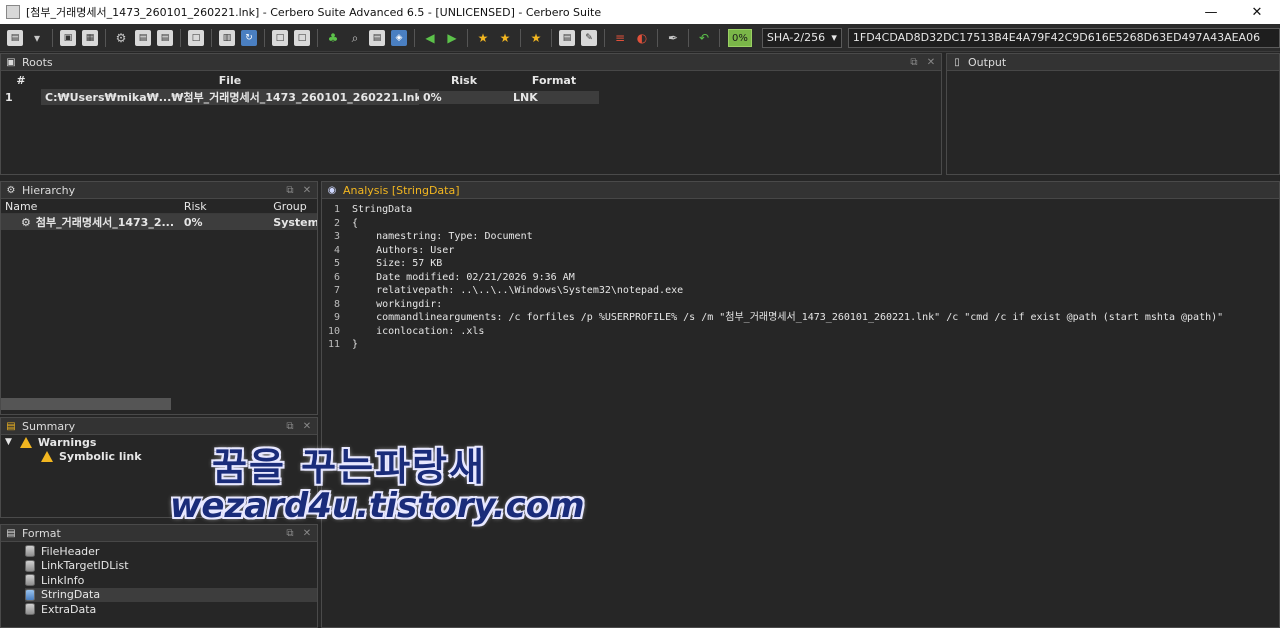 The width and height of the screenshot is (1280, 628). I want to click on expand-arrow-icon: ▼, so click(8, 442).